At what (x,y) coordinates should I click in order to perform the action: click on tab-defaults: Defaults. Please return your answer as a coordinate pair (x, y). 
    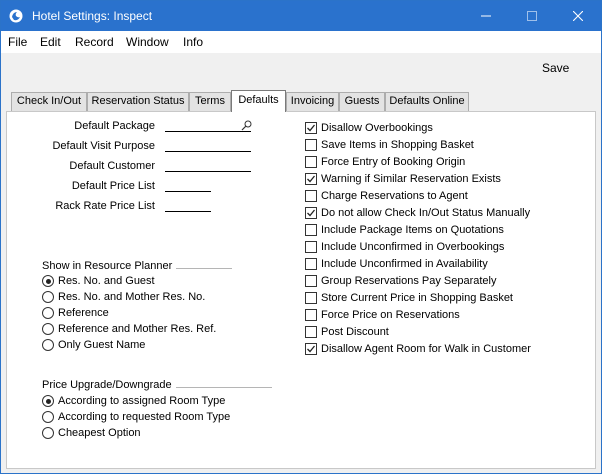
    Looking at the image, I should click on (258, 101).